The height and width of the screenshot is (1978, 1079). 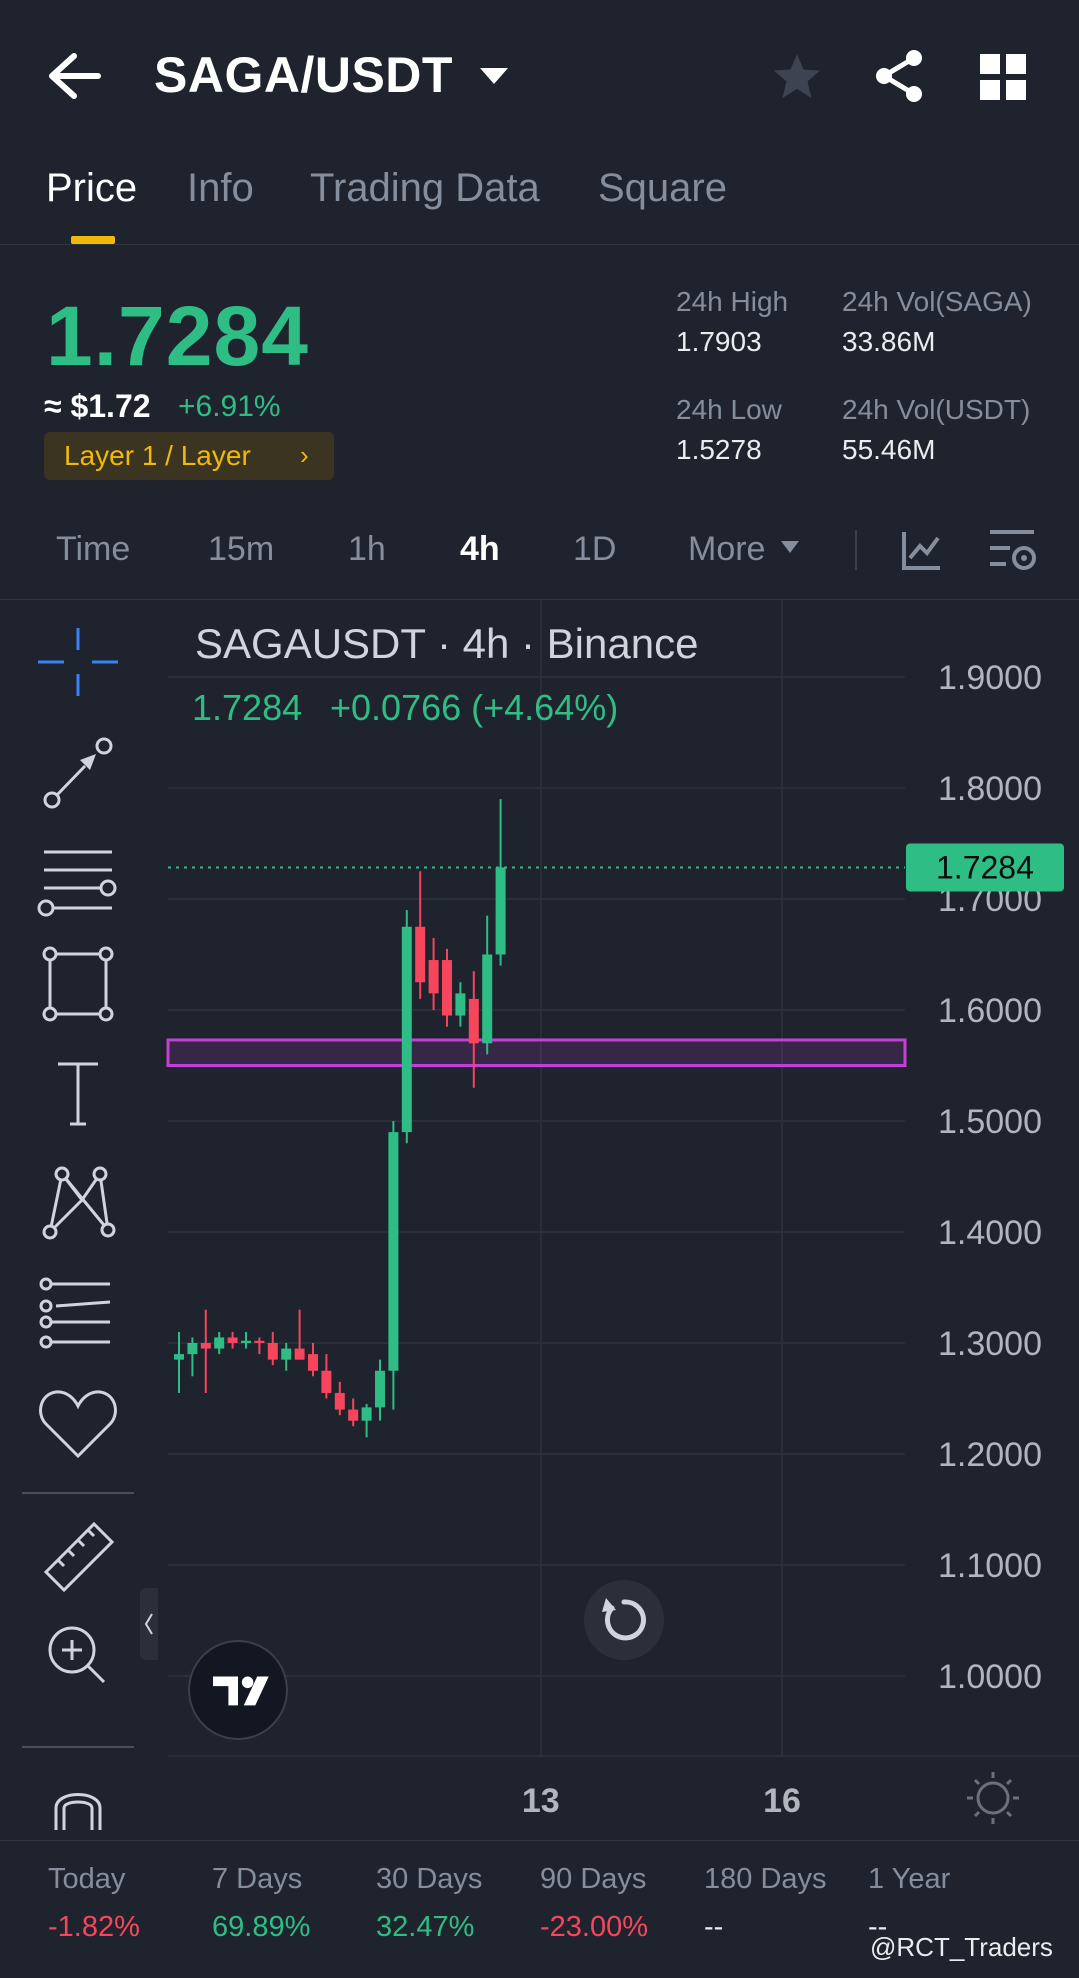 I want to click on perf-label-7d: 7 Days, so click(x=257, y=1879).